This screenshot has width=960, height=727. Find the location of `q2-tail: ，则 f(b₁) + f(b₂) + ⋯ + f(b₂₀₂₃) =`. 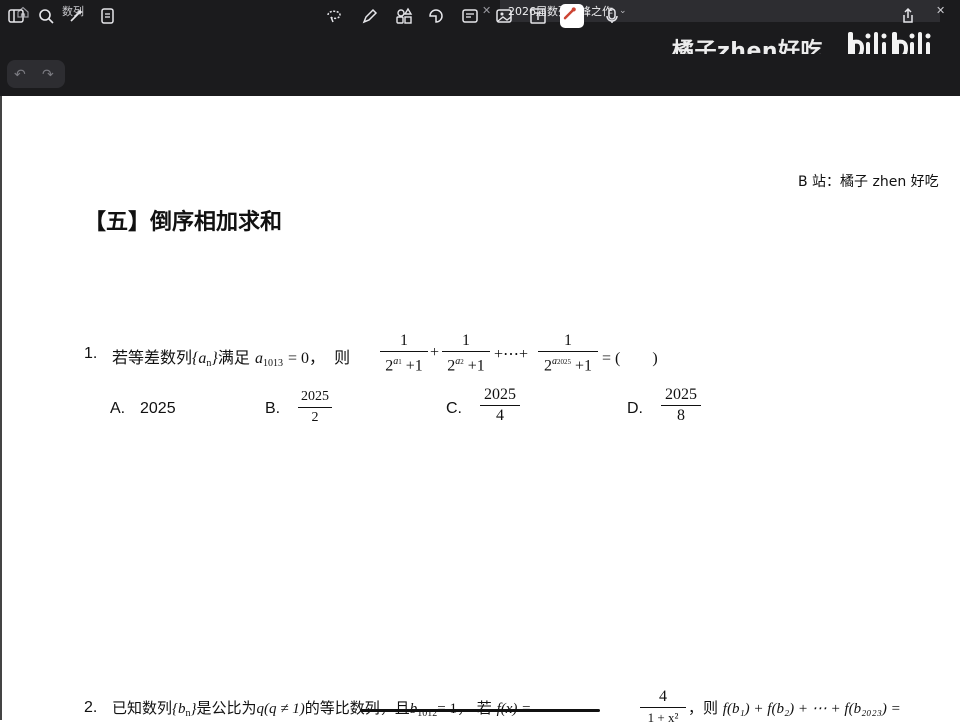

q2-tail: ，则 f(b₁) + f(b₂) + ⋯ + f(b₂₀₂₃) = is located at coordinates (794, 707).